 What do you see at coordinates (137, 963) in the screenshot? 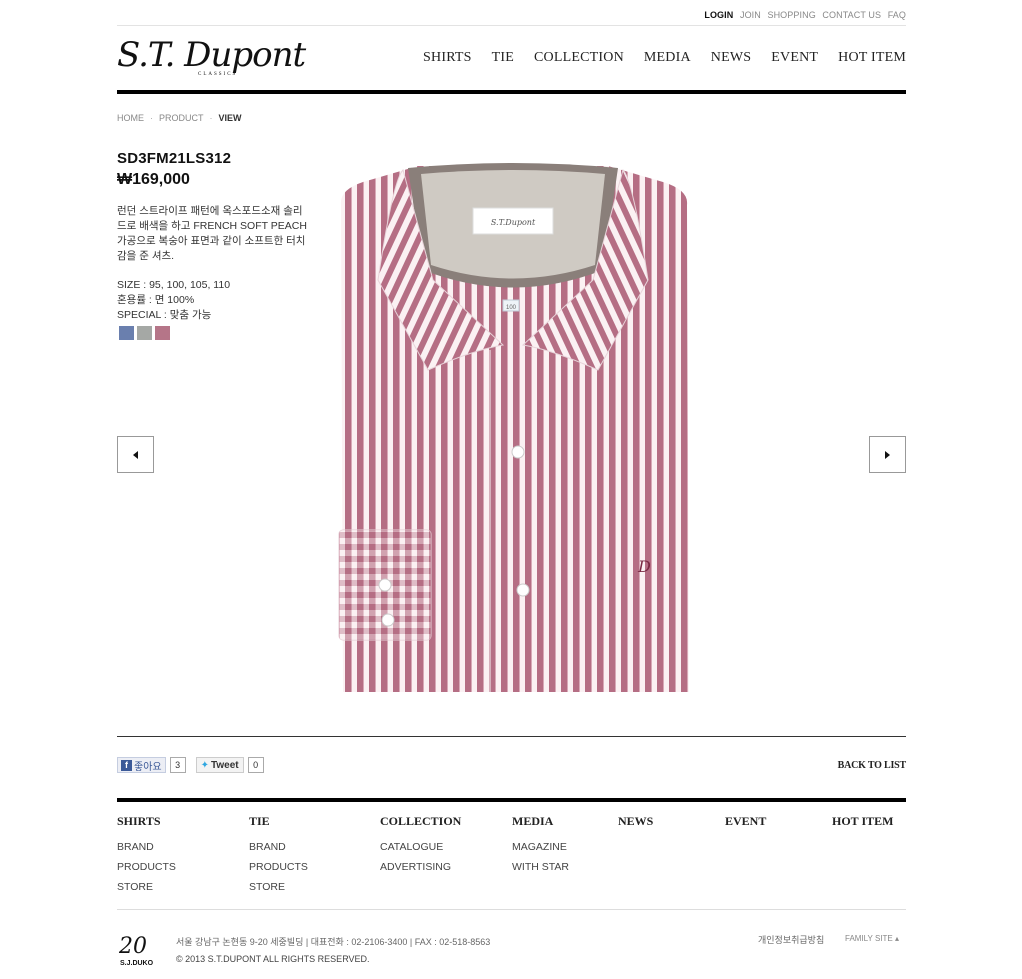
I see `footer-logo-sub: S.J.DUKO` at bounding box center [137, 963].